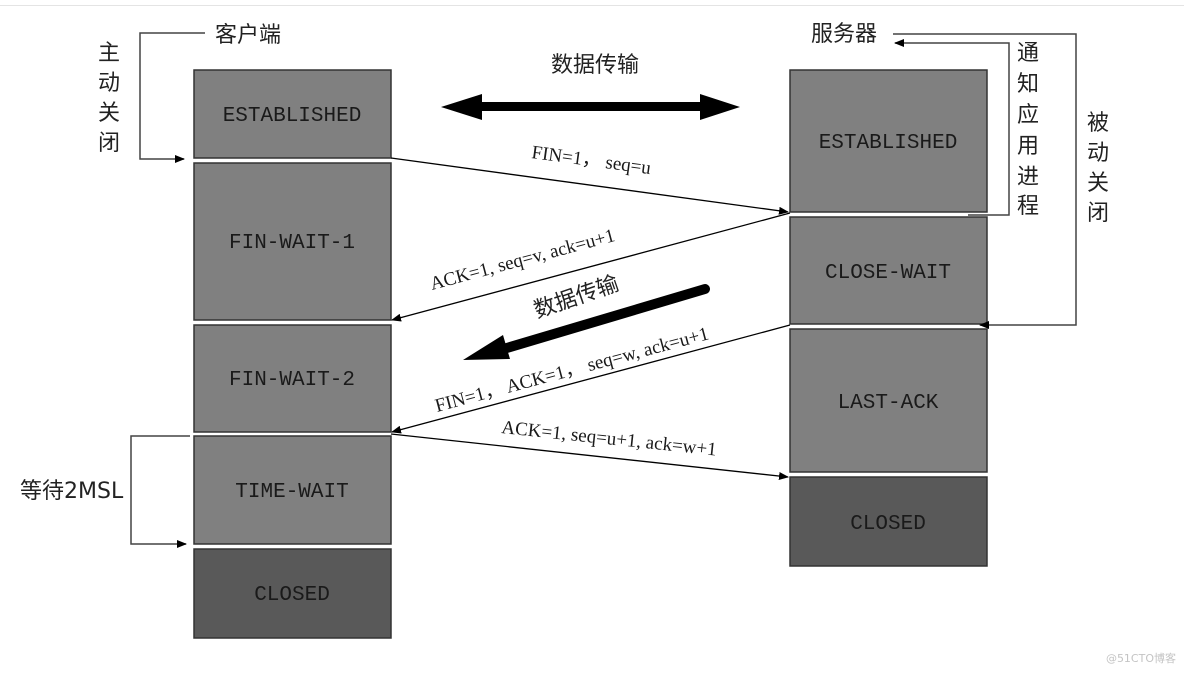 Image resolution: width=1184 pixels, height=674 pixels. I want to click on server-state-last-ack: LAST-ACK, so click(888, 403).